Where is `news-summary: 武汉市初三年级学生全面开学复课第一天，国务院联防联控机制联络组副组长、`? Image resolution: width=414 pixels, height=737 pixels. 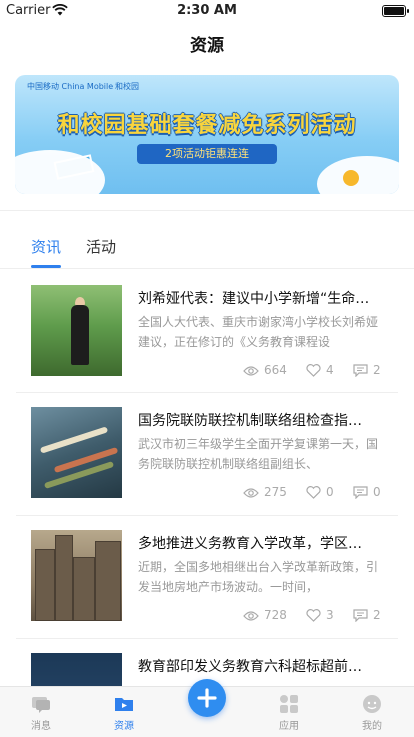
news-summary: 武汉市初三年级学生全面开学复课第一天，国务院联防联控机制联络组副组长、 is located at coordinates (258, 454).